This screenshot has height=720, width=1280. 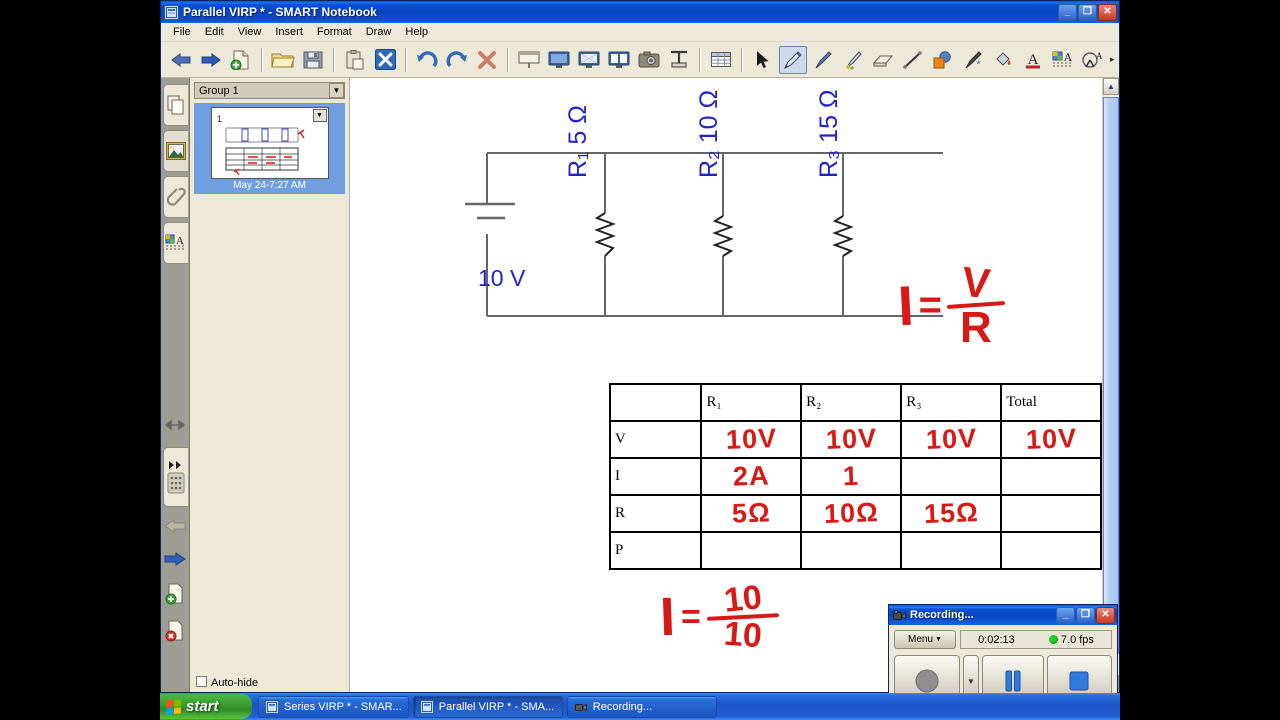 What do you see at coordinates (973, 60) in the screenshot?
I see `magic-pen-icon` at bounding box center [973, 60].